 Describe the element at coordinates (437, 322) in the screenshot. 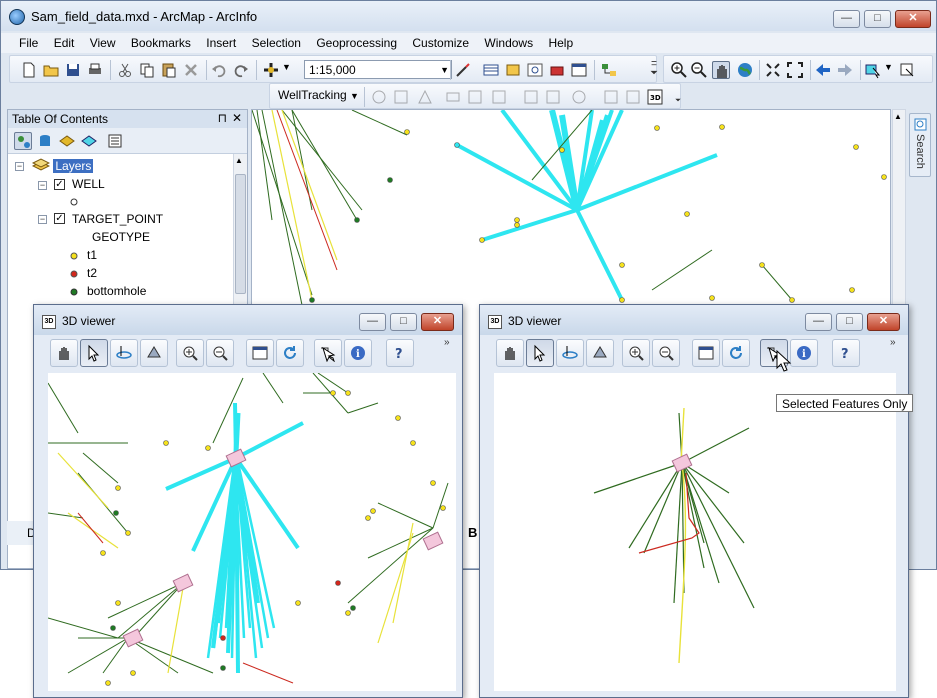

I see `viewer-left-close-button: ✕` at that location.